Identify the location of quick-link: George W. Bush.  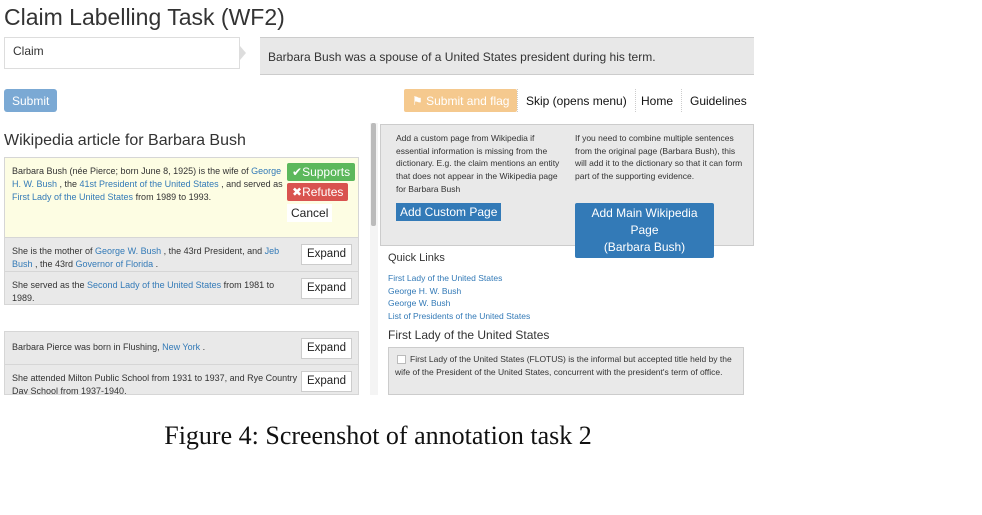
(419, 303).